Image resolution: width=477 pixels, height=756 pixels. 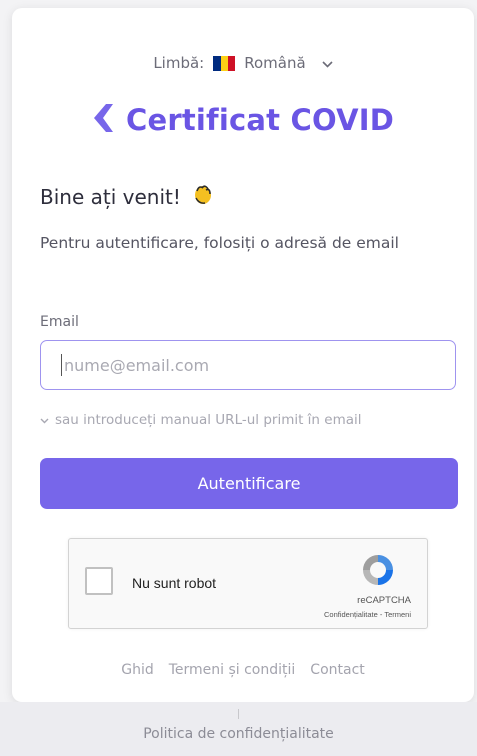 I want to click on footer-terms-link: Termeni și condiții, so click(x=232, y=670).